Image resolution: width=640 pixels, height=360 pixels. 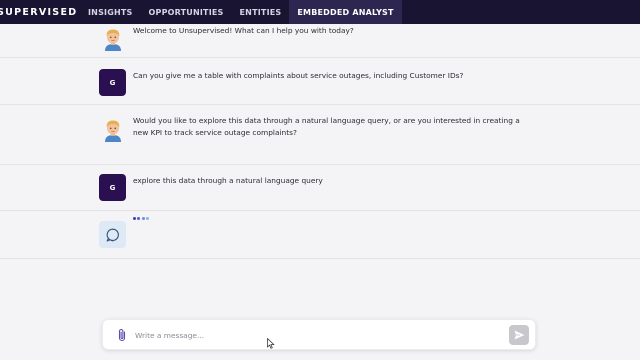 What do you see at coordinates (40, 12) in the screenshot?
I see `brand-logo: SUPERVISED` at bounding box center [40, 12].